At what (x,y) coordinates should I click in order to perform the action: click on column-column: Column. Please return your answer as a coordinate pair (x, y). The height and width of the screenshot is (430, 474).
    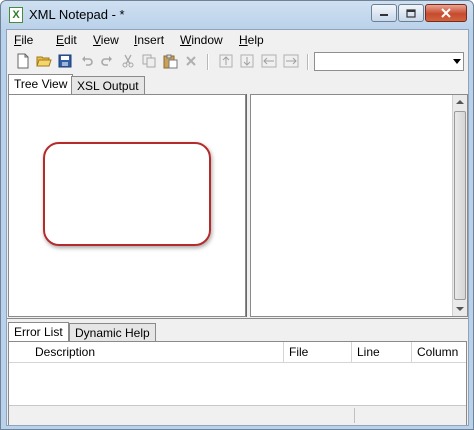
    Looking at the image, I should click on (437, 352).